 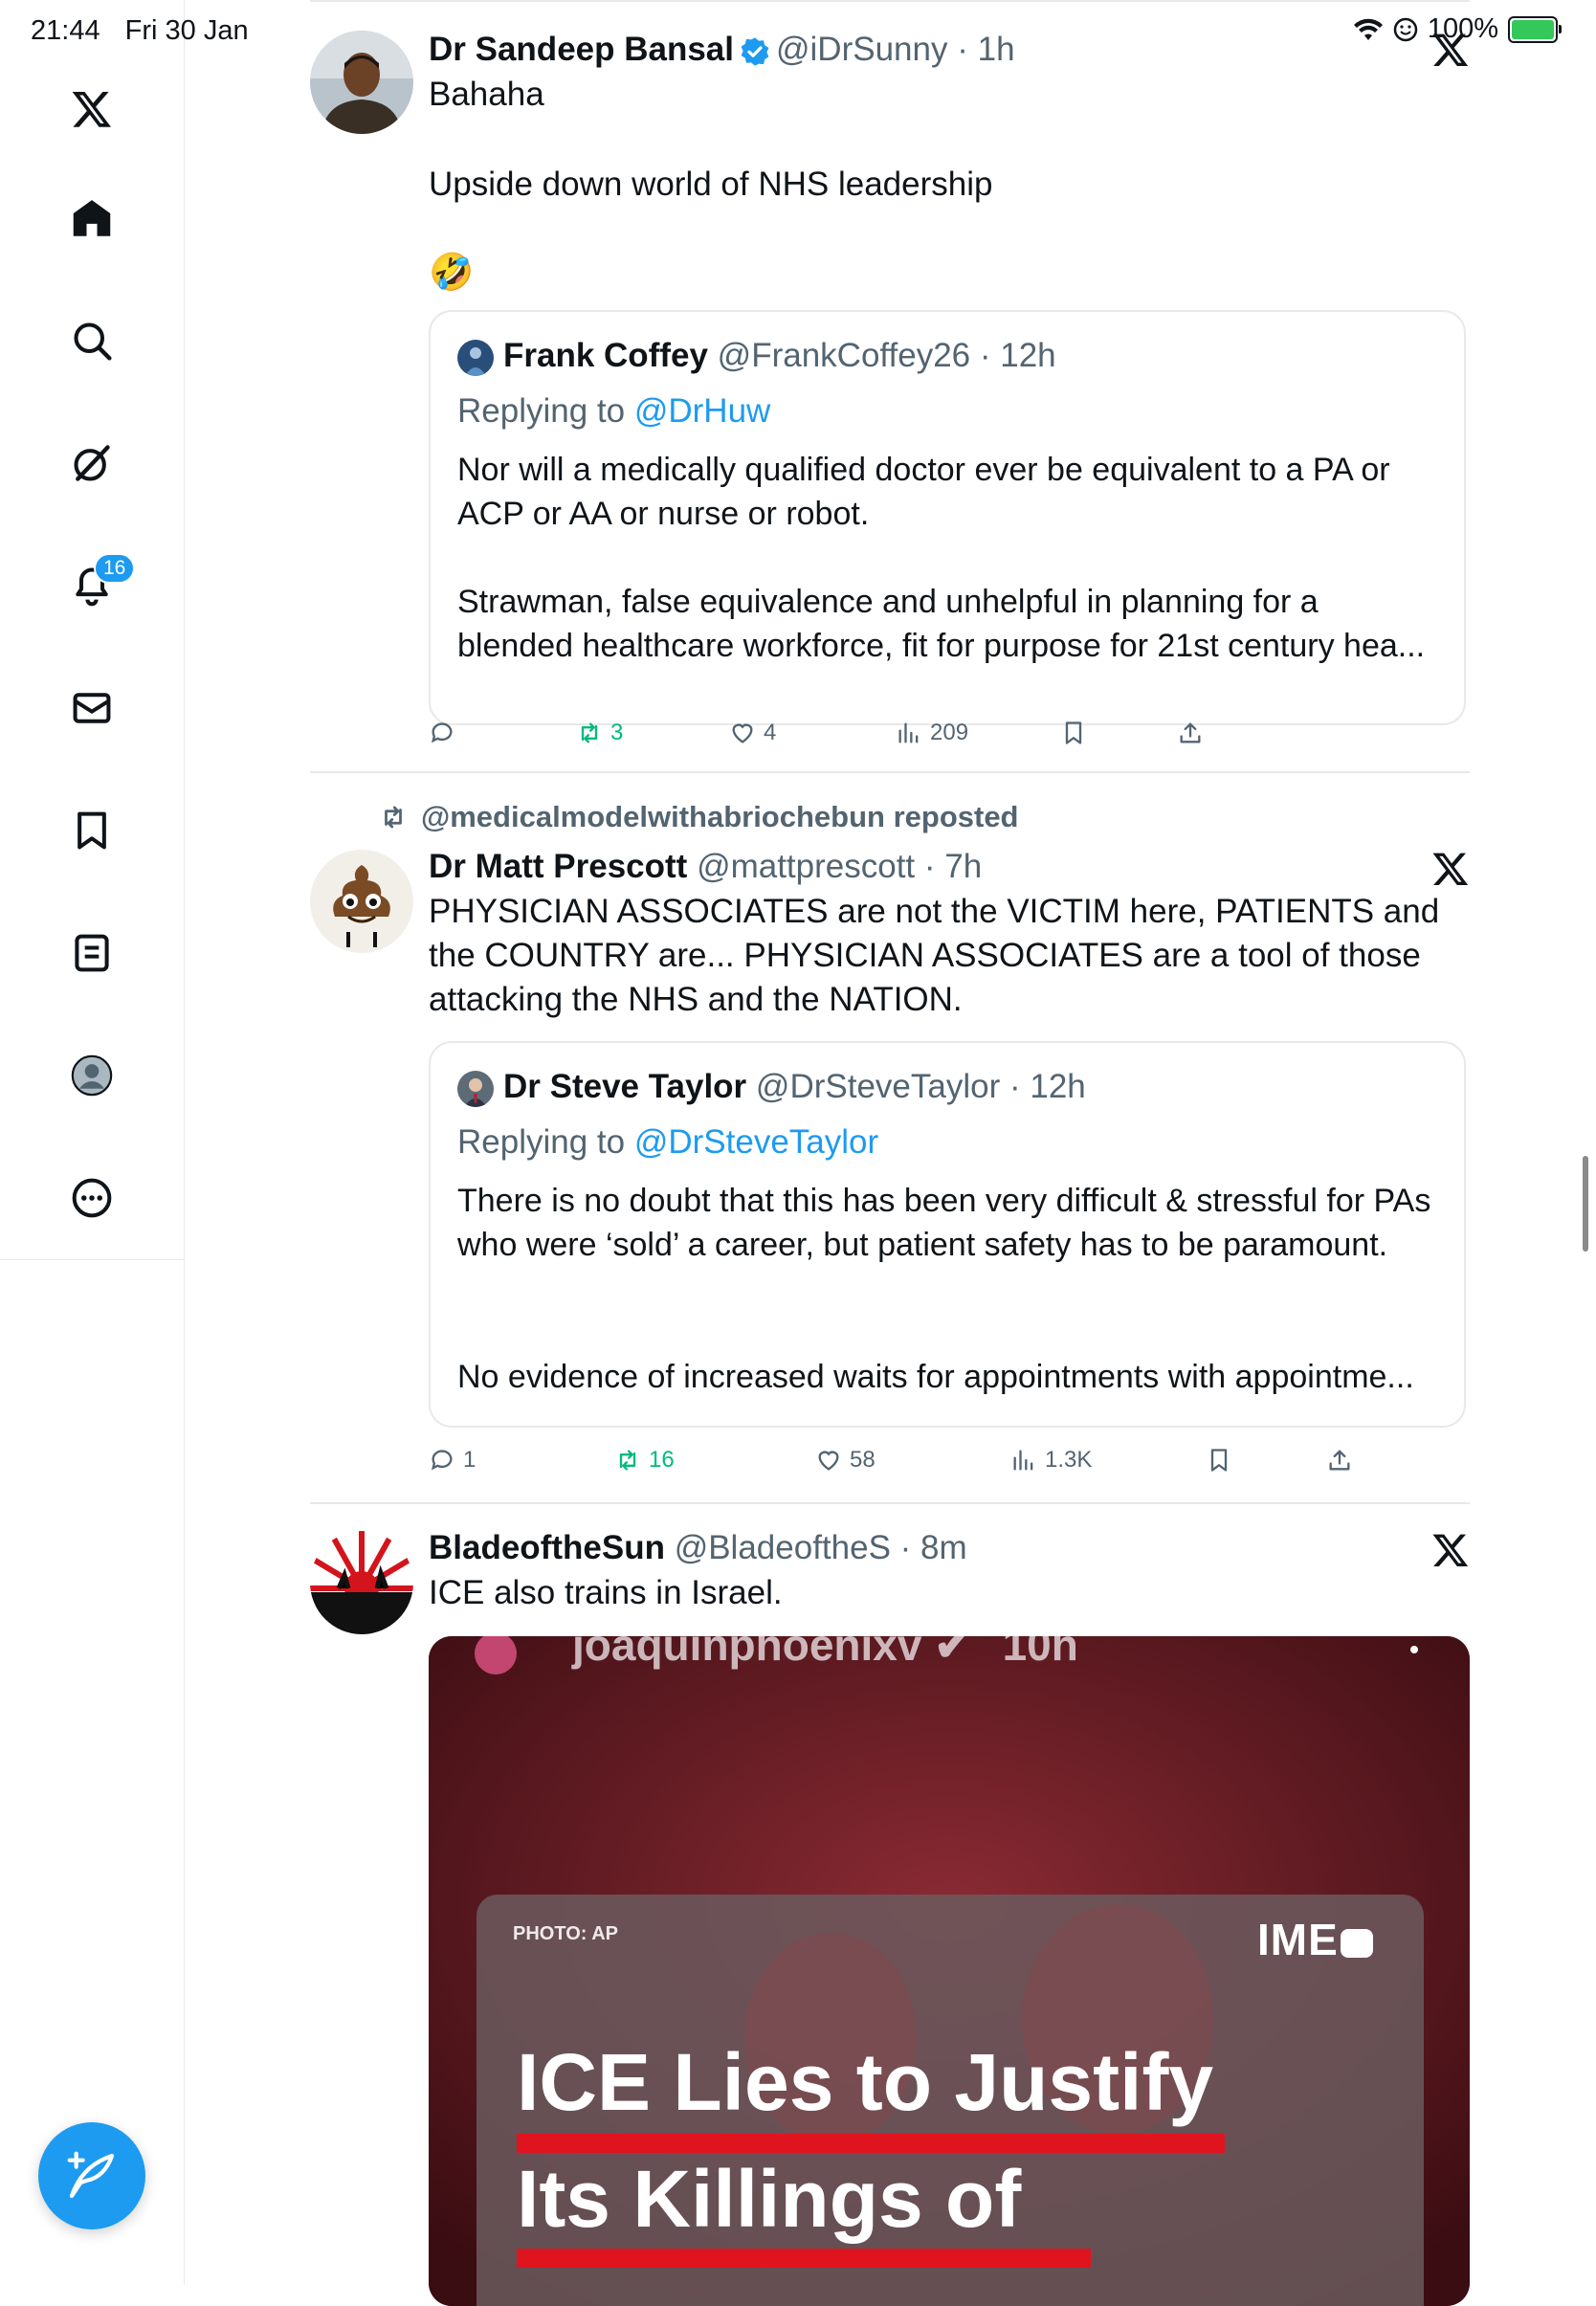 What do you see at coordinates (1368, 29) in the screenshot?
I see `wifi-icon` at bounding box center [1368, 29].